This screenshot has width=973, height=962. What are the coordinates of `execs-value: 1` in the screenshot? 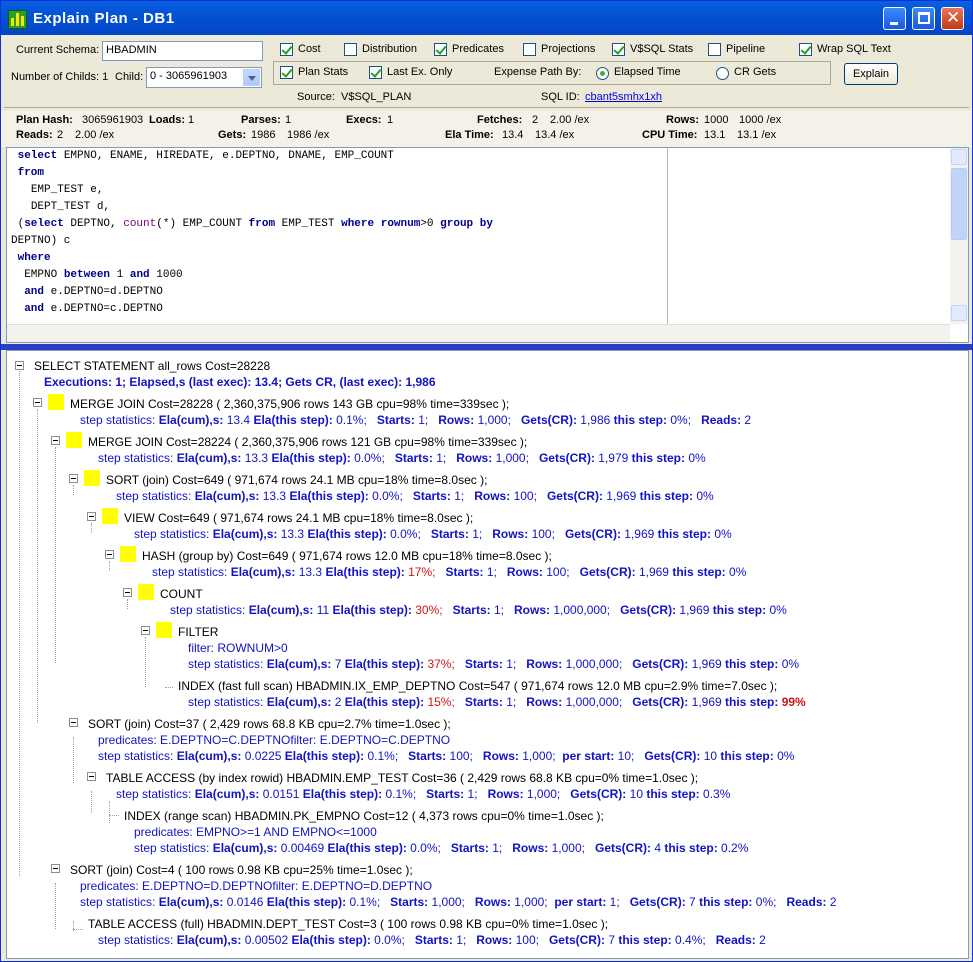 It's located at (390, 120).